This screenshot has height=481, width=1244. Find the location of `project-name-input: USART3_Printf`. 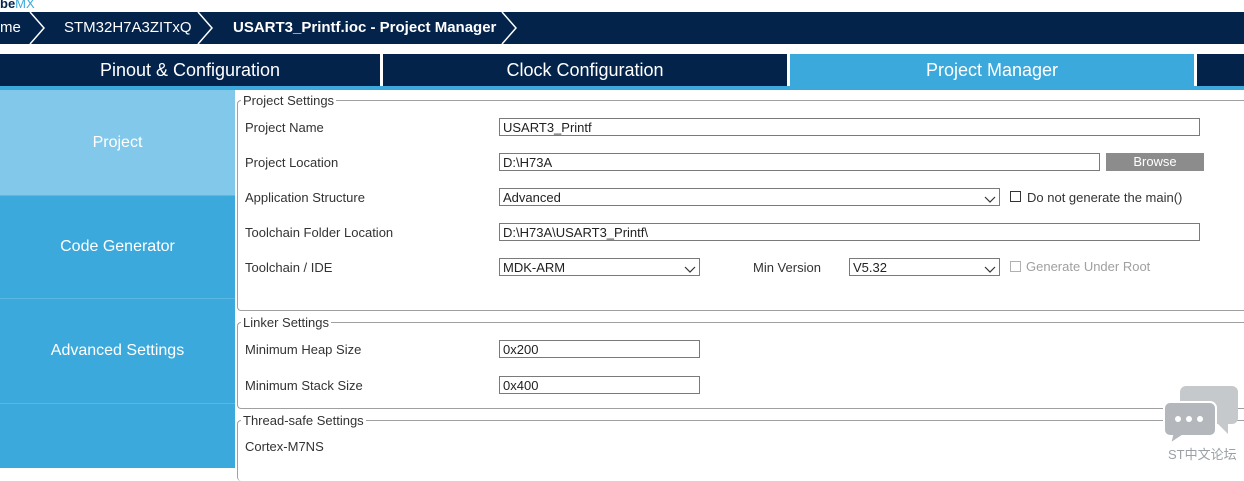

project-name-input: USART3_Printf is located at coordinates (849, 127).